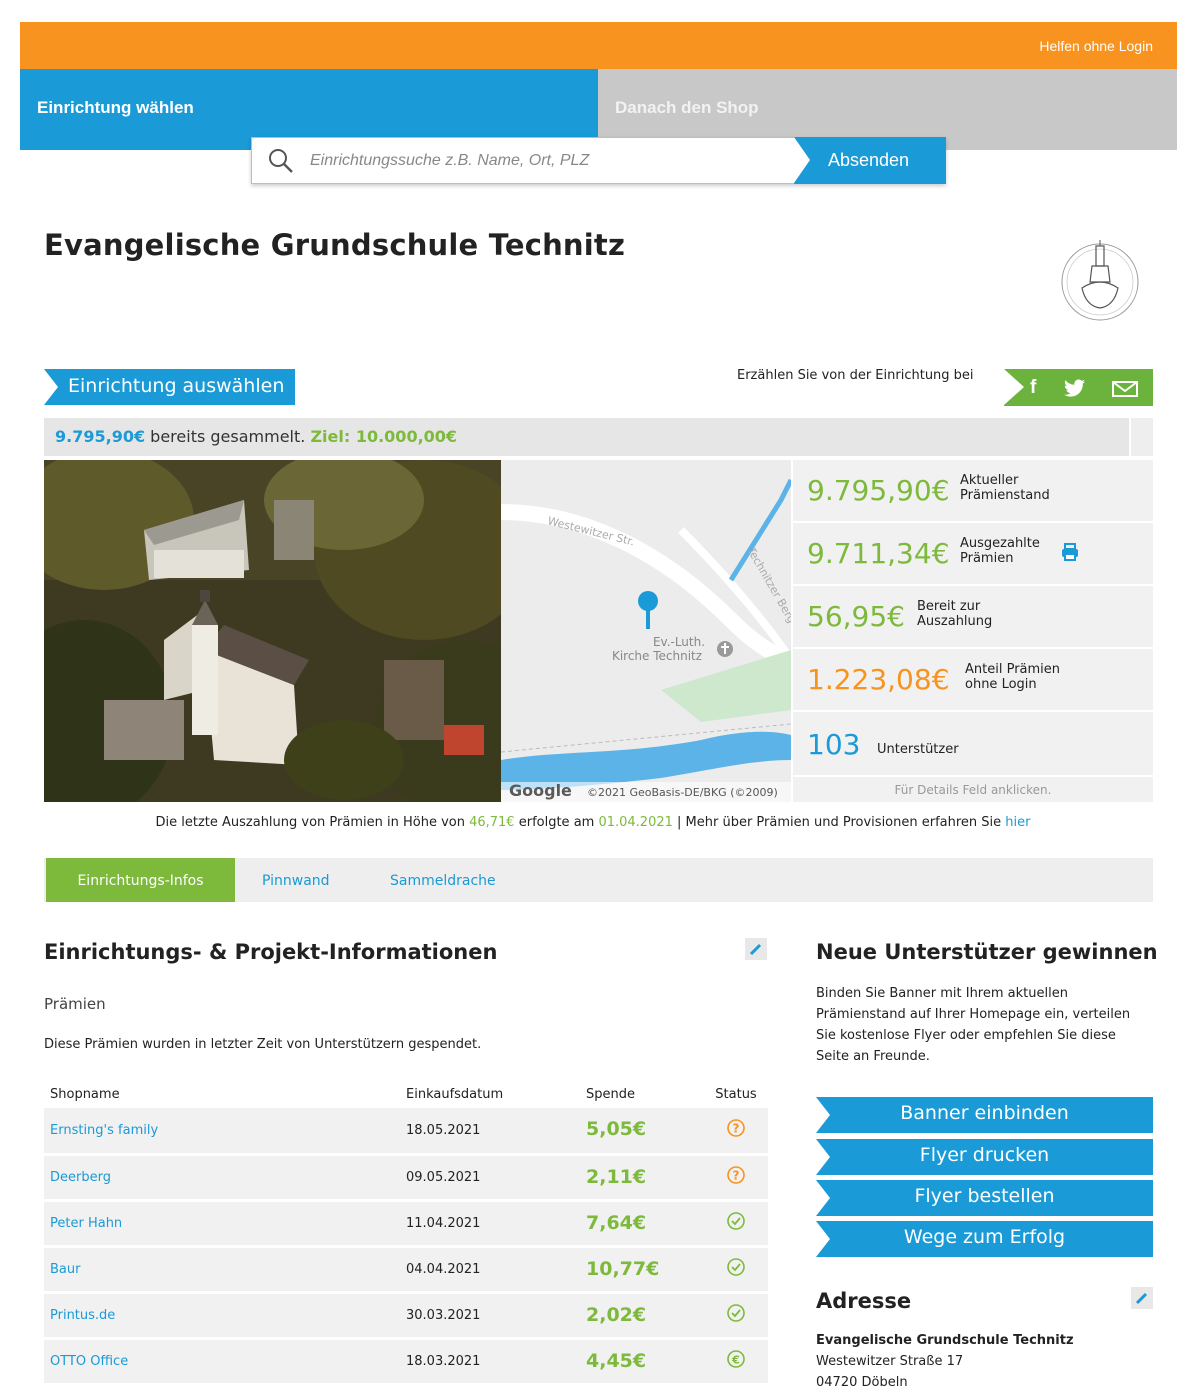 This screenshot has height=1387, width=1186. I want to click on collected-amount: 9.795,90€, so click(100, 436).